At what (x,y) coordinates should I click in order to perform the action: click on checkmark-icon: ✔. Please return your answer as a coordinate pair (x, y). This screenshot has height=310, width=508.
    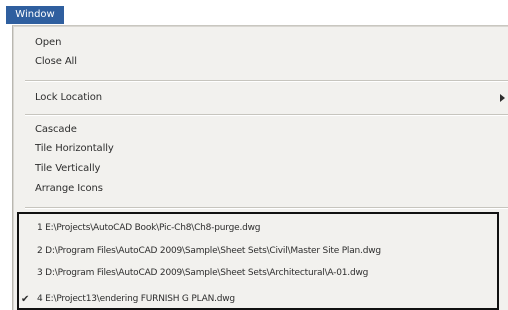
    Looking at the image, I should click on (25, 299).